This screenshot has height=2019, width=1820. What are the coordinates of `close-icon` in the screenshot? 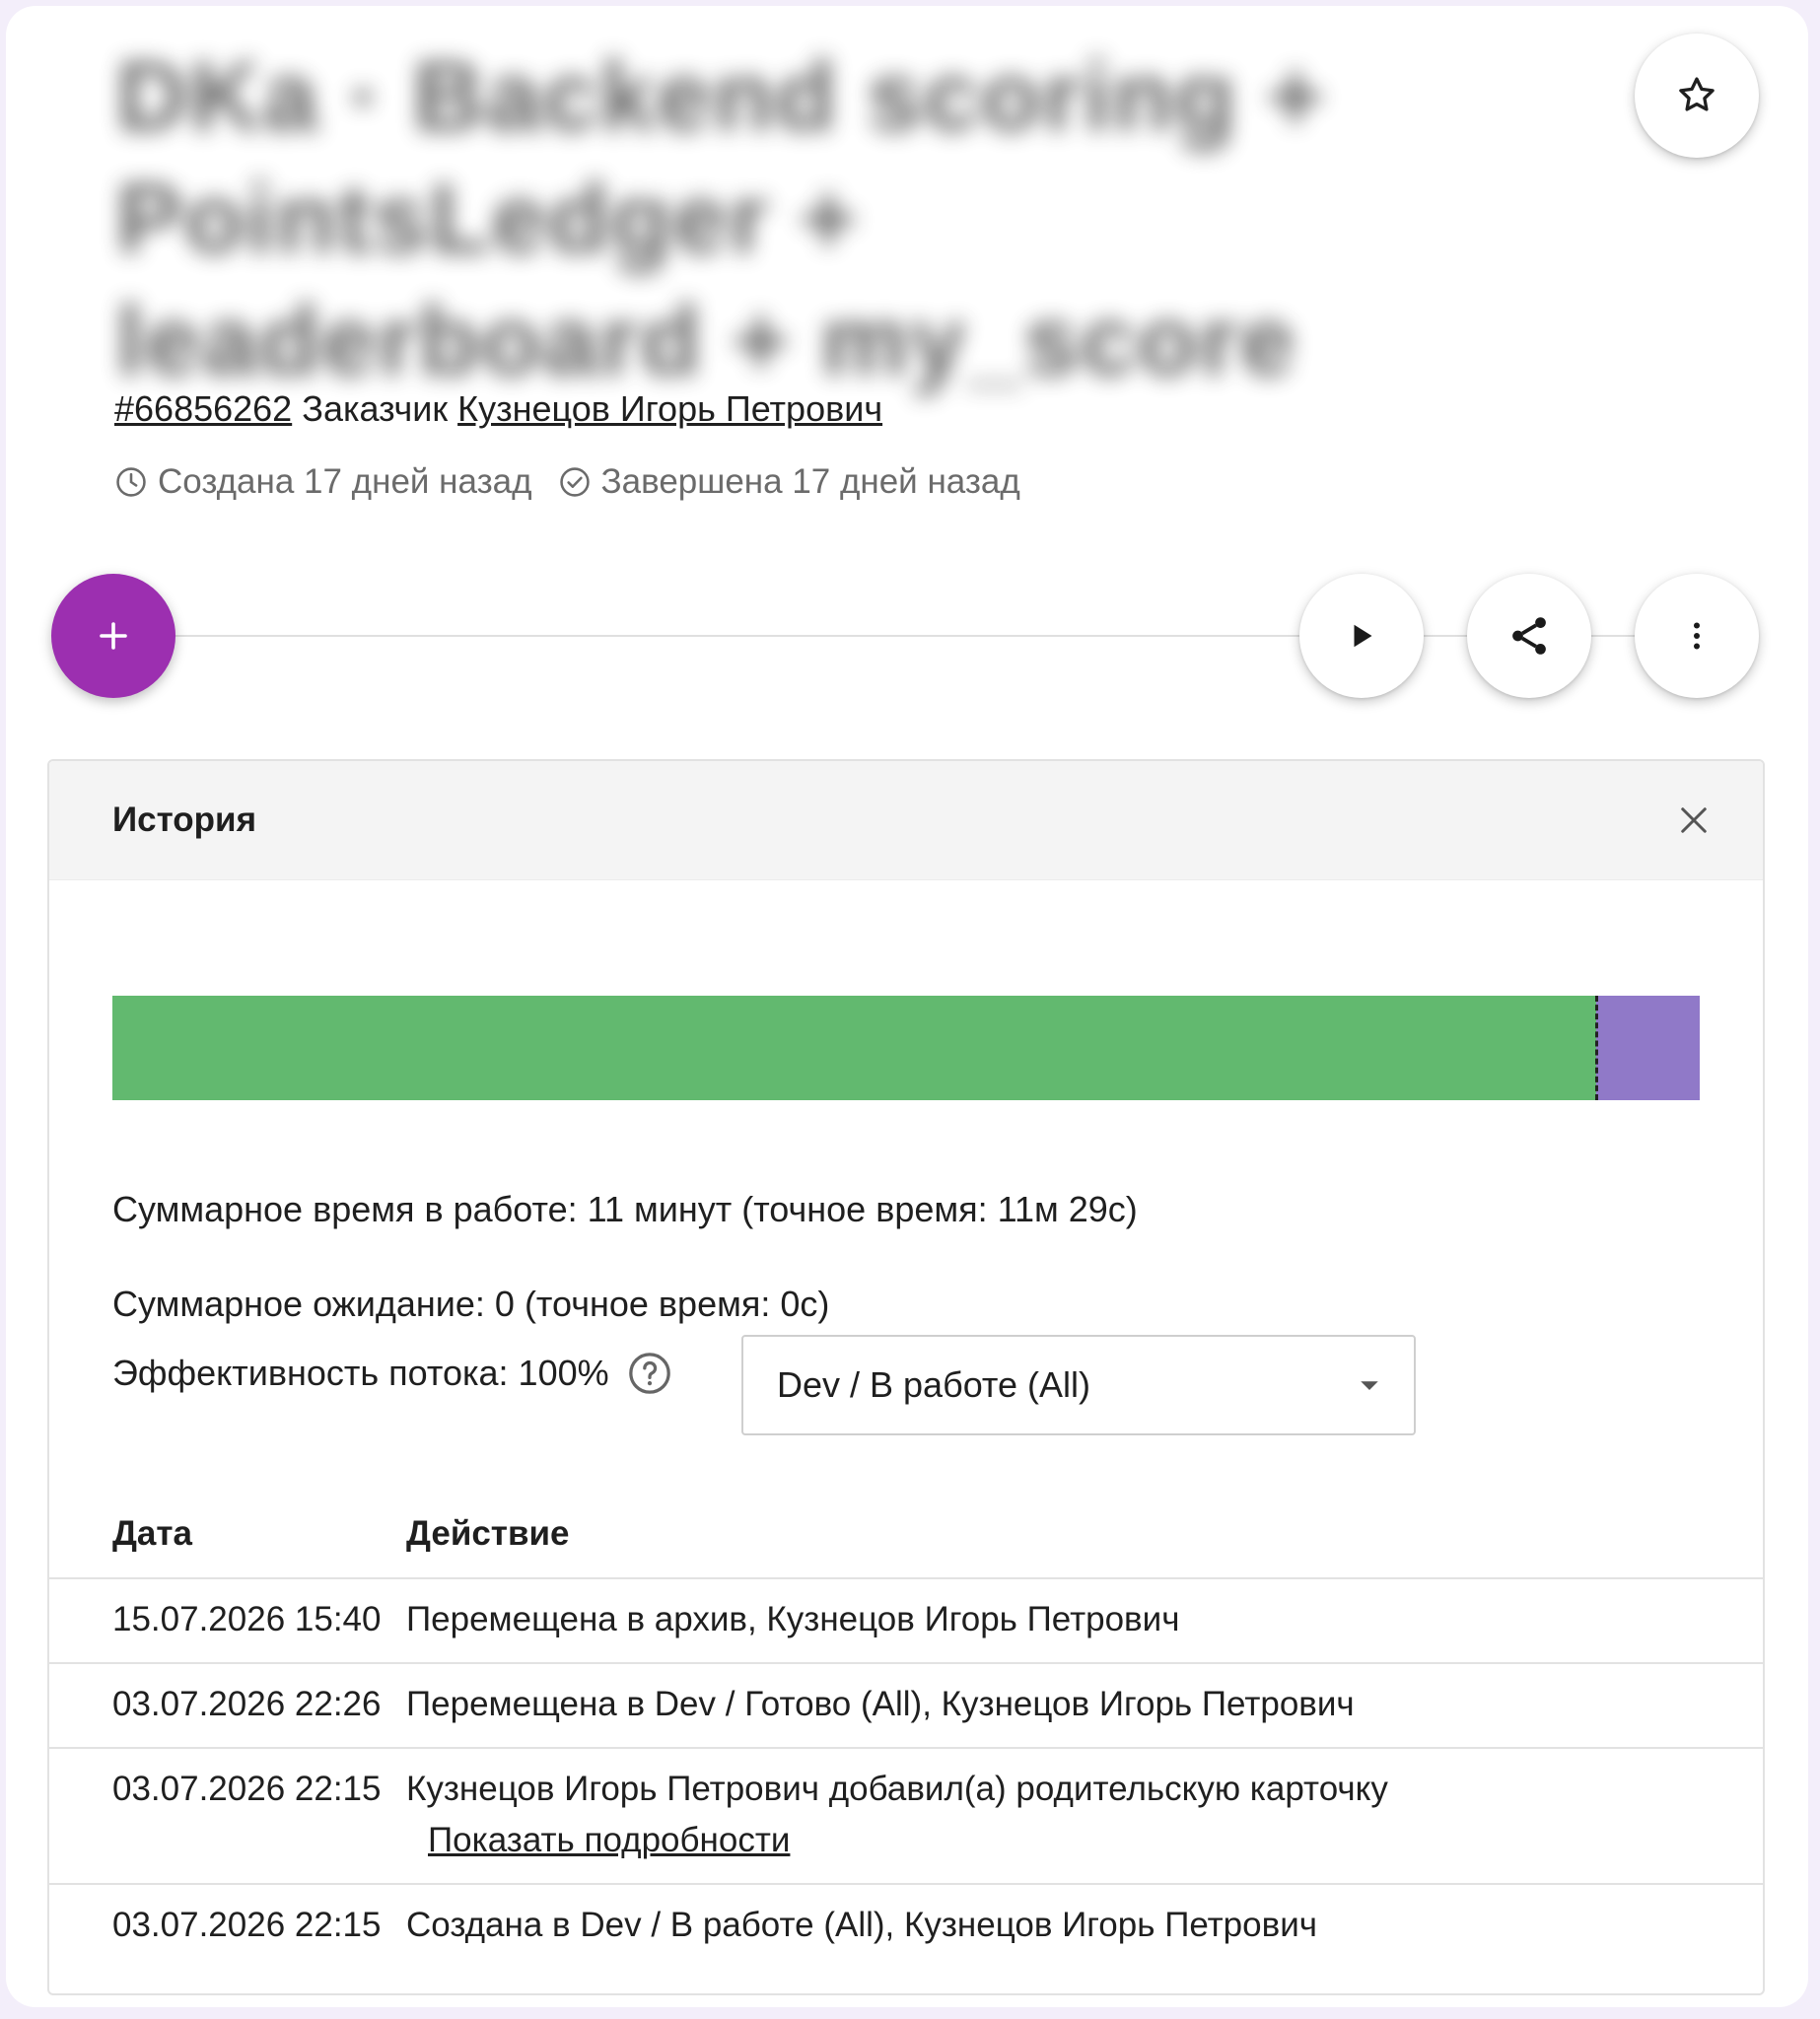 It's located at (1694, 820).